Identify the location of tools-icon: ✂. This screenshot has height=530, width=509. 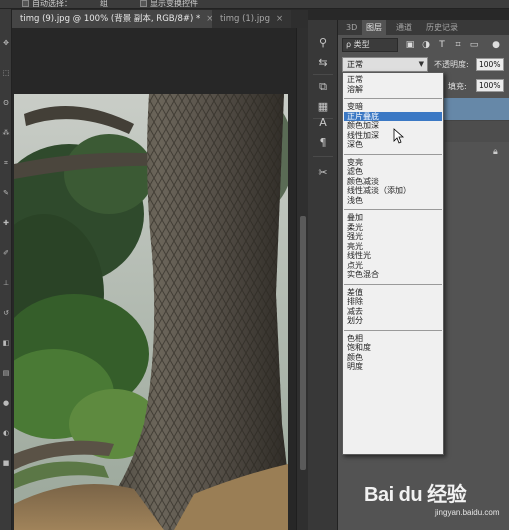
(323, 173).